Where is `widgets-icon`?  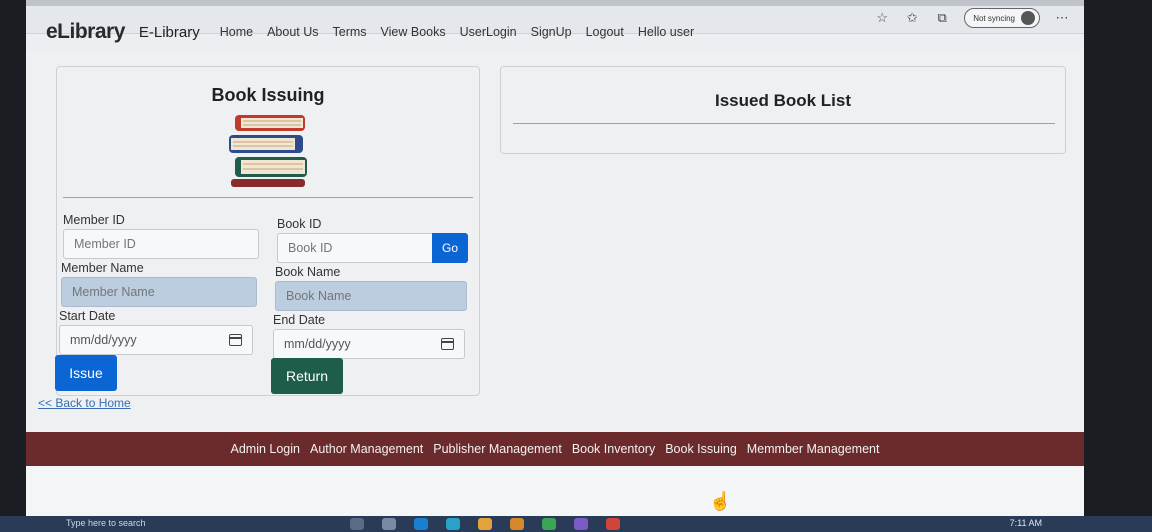 widgets-icon is located at coordinates (389, 524).